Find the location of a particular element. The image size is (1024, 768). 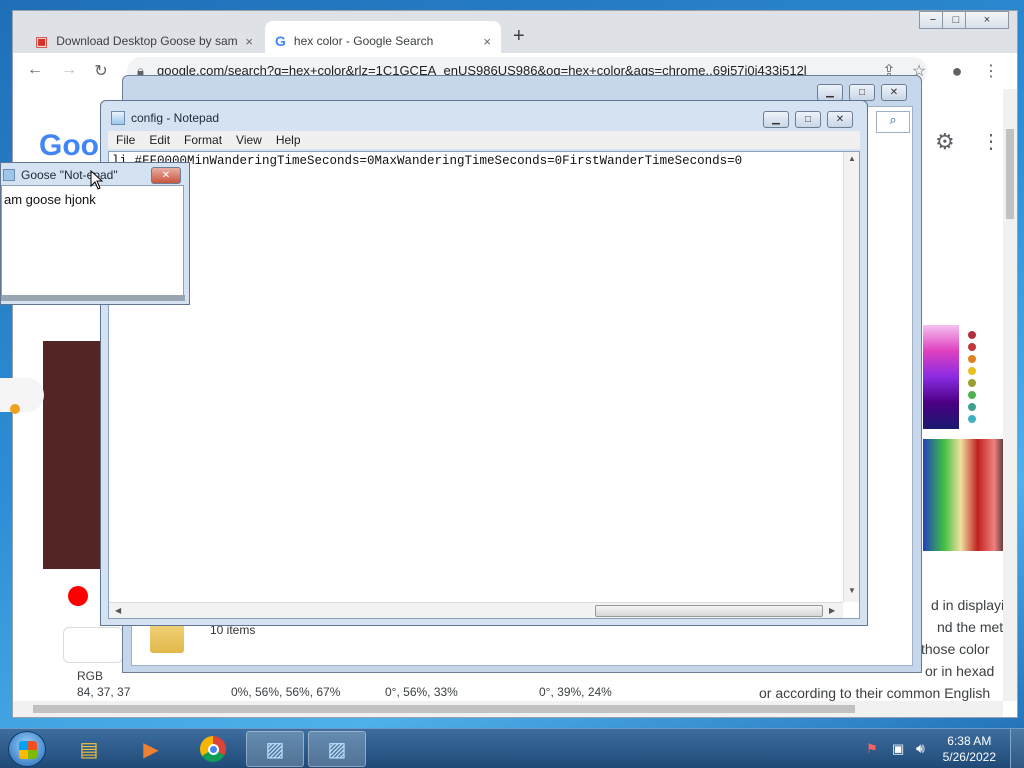

folder-icon: ▤ is located at coordinates (89, 749).